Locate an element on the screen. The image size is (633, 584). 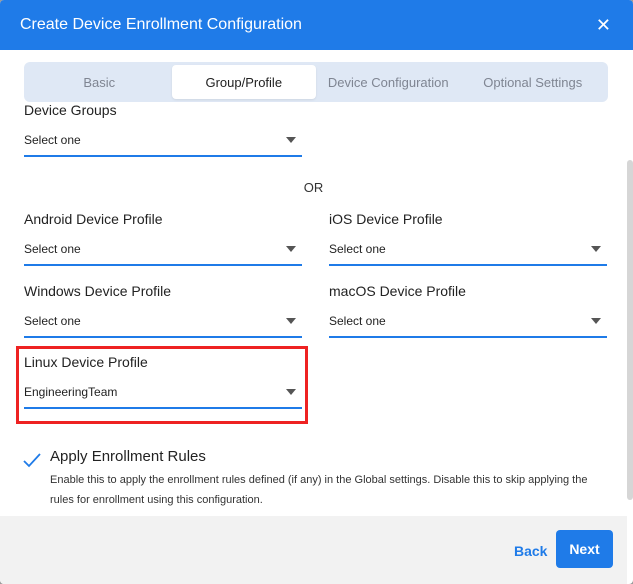
tab-basic: Basic is located at coordinates (99, 82).